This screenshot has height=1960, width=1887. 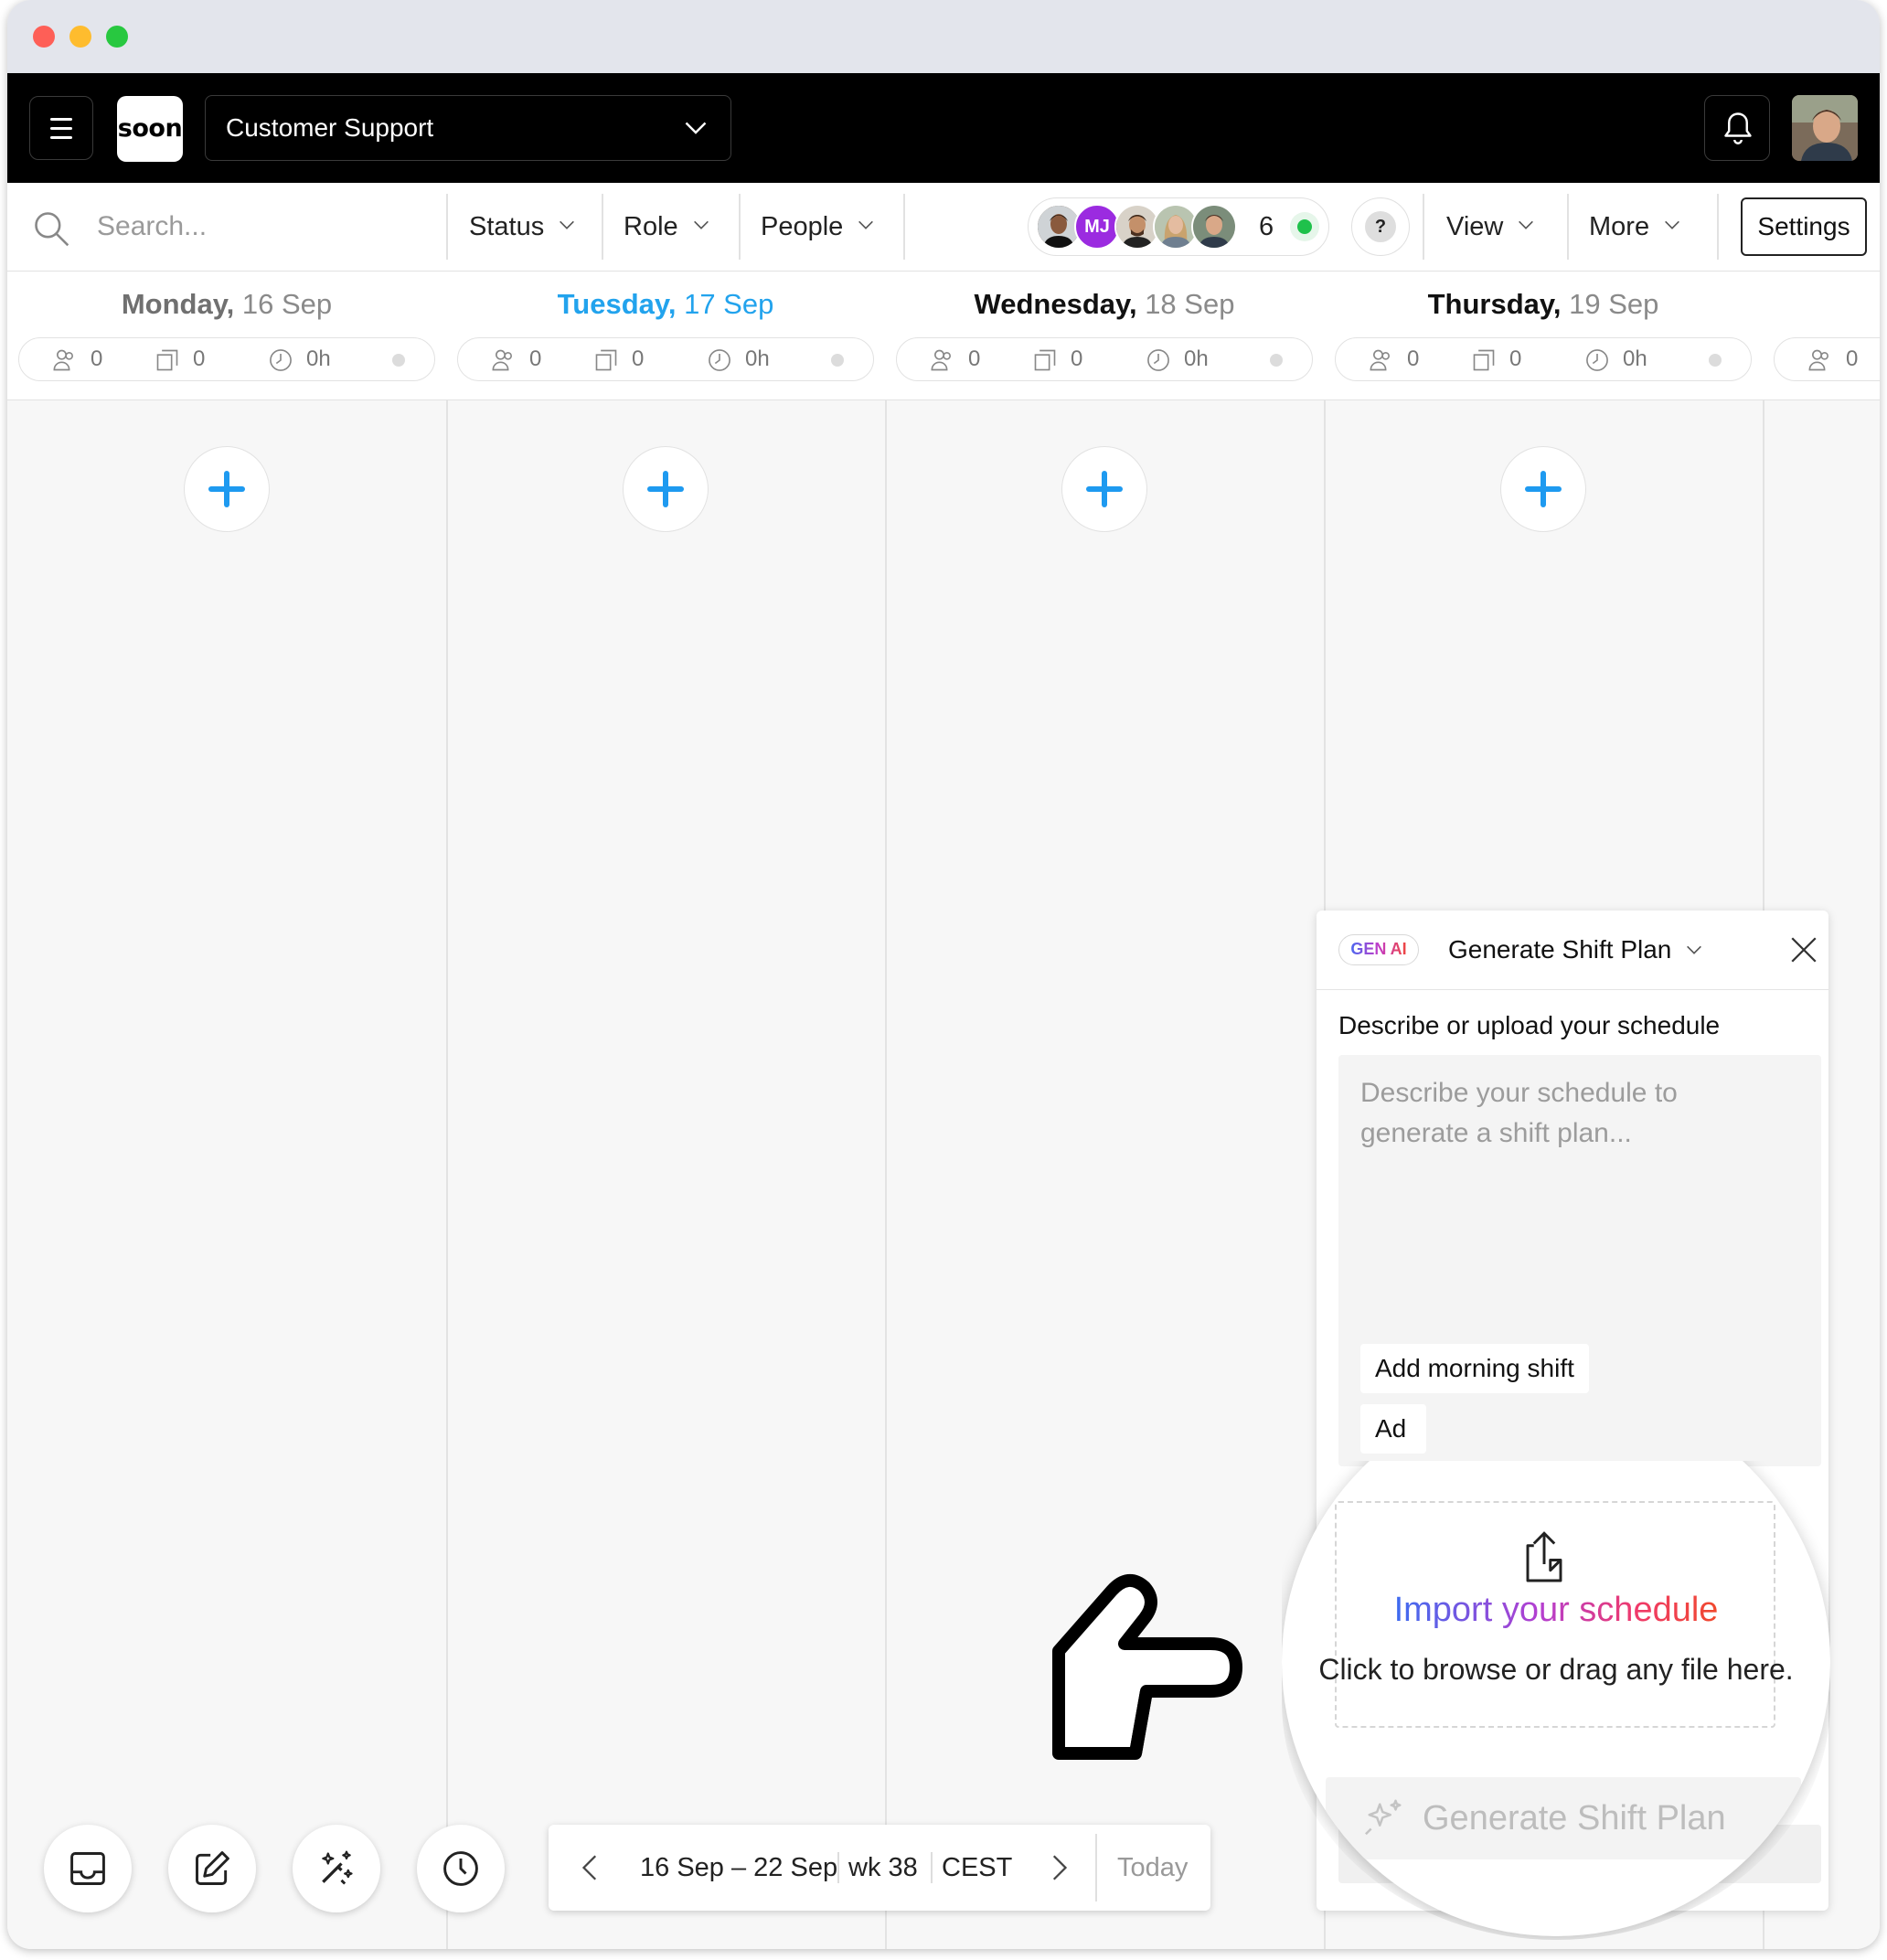 What do you see at coordinates (1543, 335) in the screenshot?
I see `day-header-thursday: Thursday, 19 Sep 0 0 0h` at bounding box center [1543, 335].